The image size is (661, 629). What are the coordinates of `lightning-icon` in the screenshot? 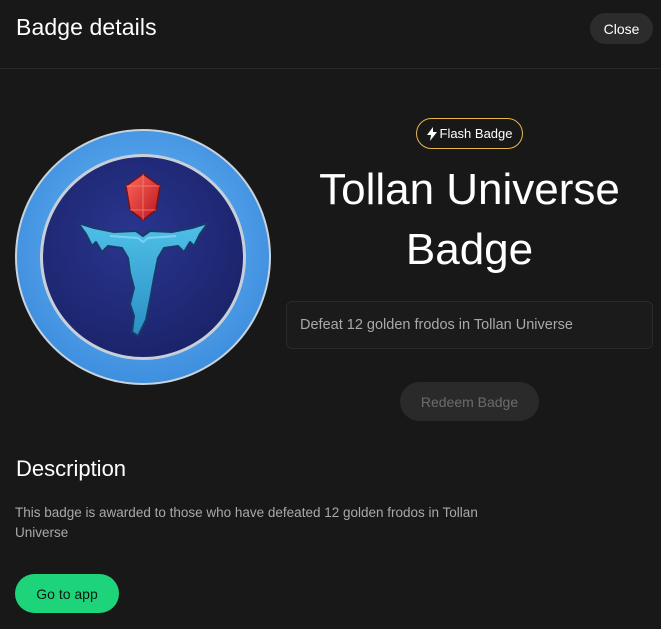 It's located at (431, 133).